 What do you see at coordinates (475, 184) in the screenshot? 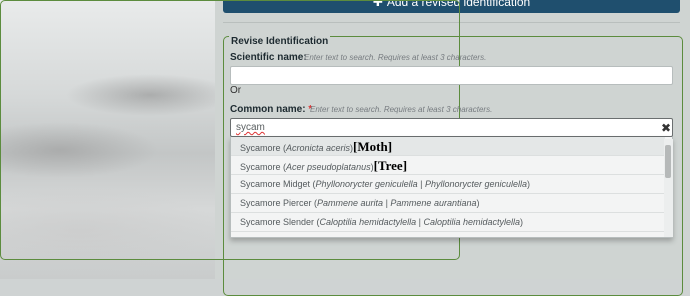
I see `result-alt-scientific-name: Phyllonorycter geniculella` at bounding box center [475, 184].